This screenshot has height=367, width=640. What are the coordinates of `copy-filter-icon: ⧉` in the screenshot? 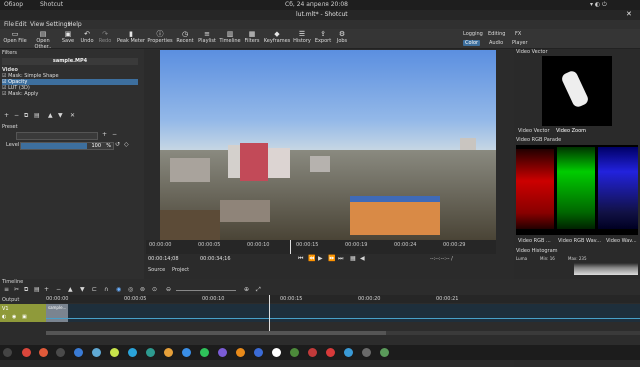 It's located at (26, 116).